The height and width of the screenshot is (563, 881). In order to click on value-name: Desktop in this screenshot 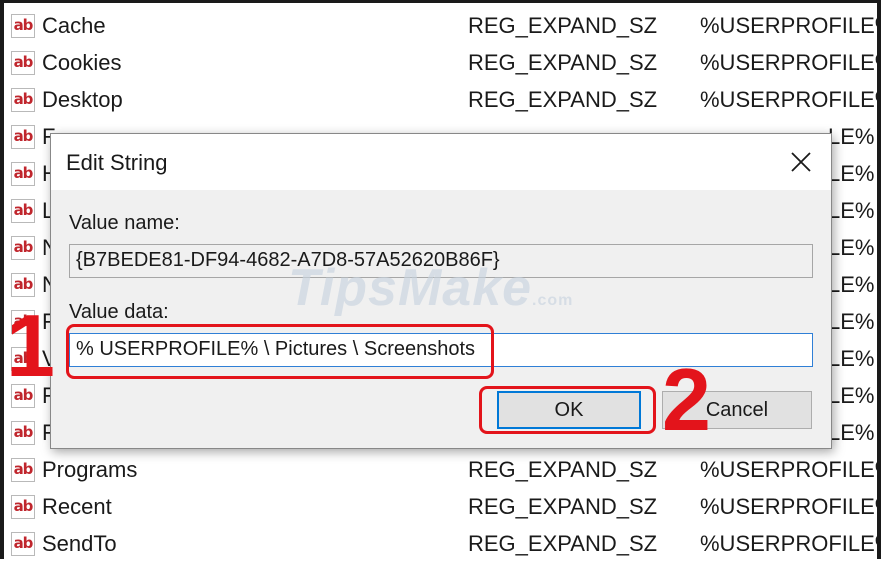, I will do `click(82, 99)`.